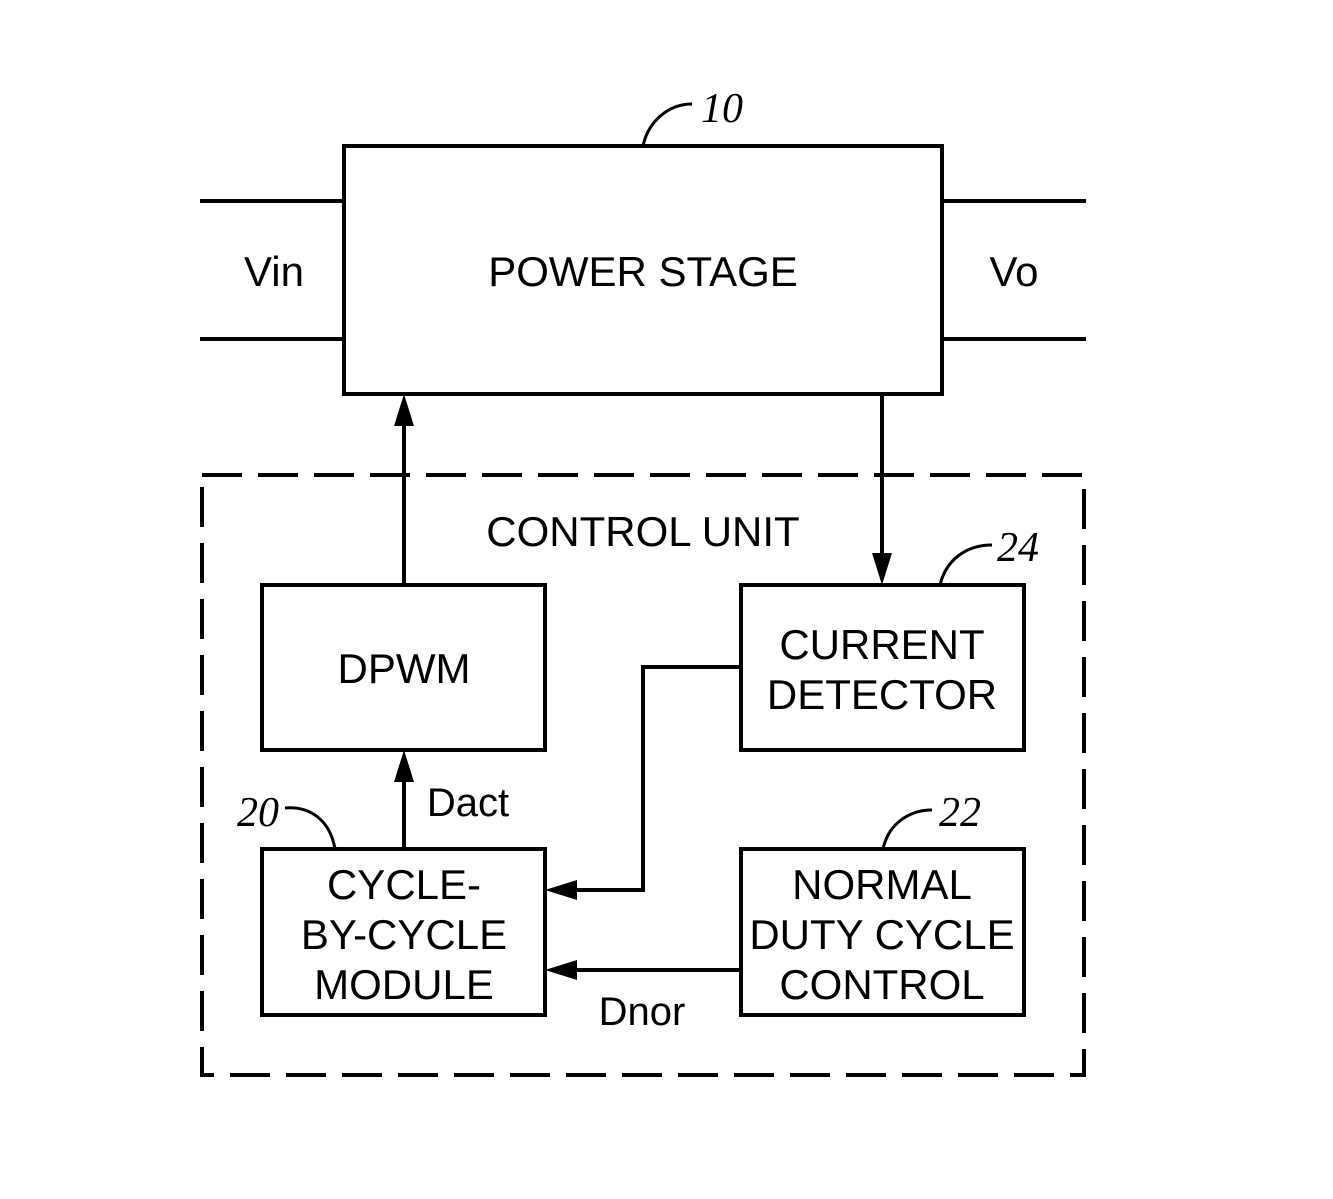 Image resolution: width=1333 pixels, height=1199 pixels. What do you see at coordinates (258, 813) in the screenshot?
I see `cbc-ref: 20` at bounding box center [258, 813].